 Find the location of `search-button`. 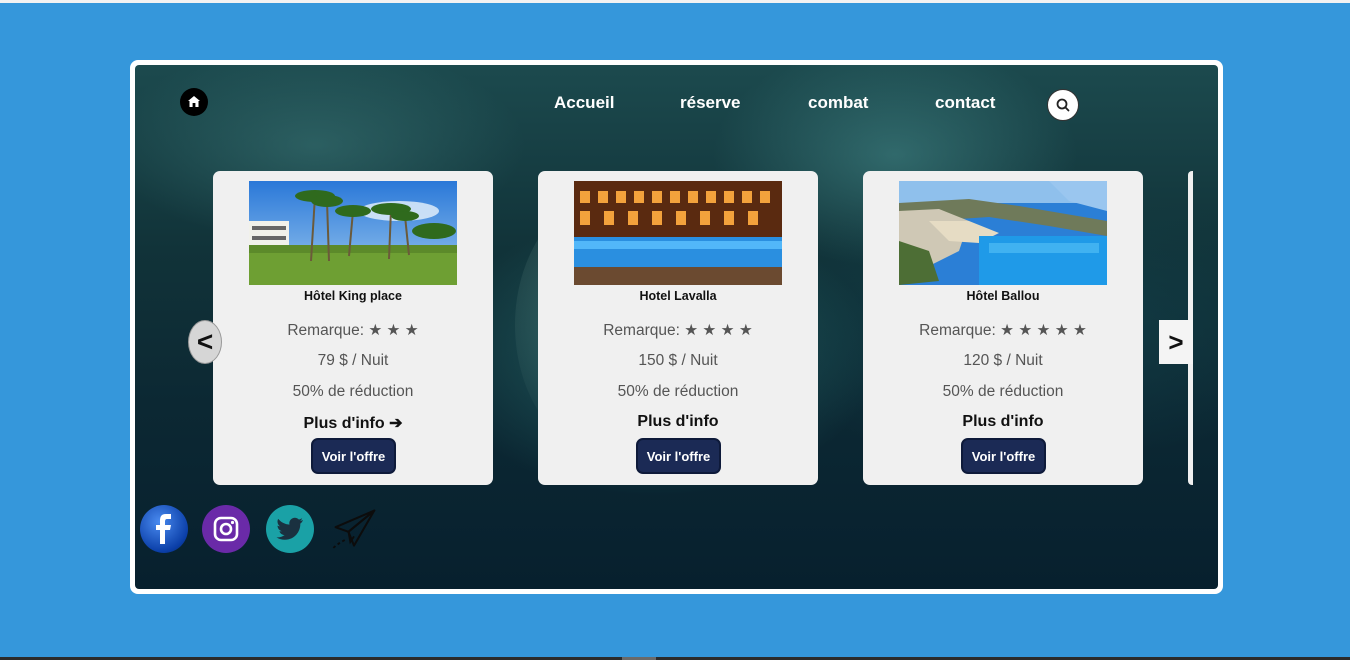

search-button is located at coordinates (1063, 105).